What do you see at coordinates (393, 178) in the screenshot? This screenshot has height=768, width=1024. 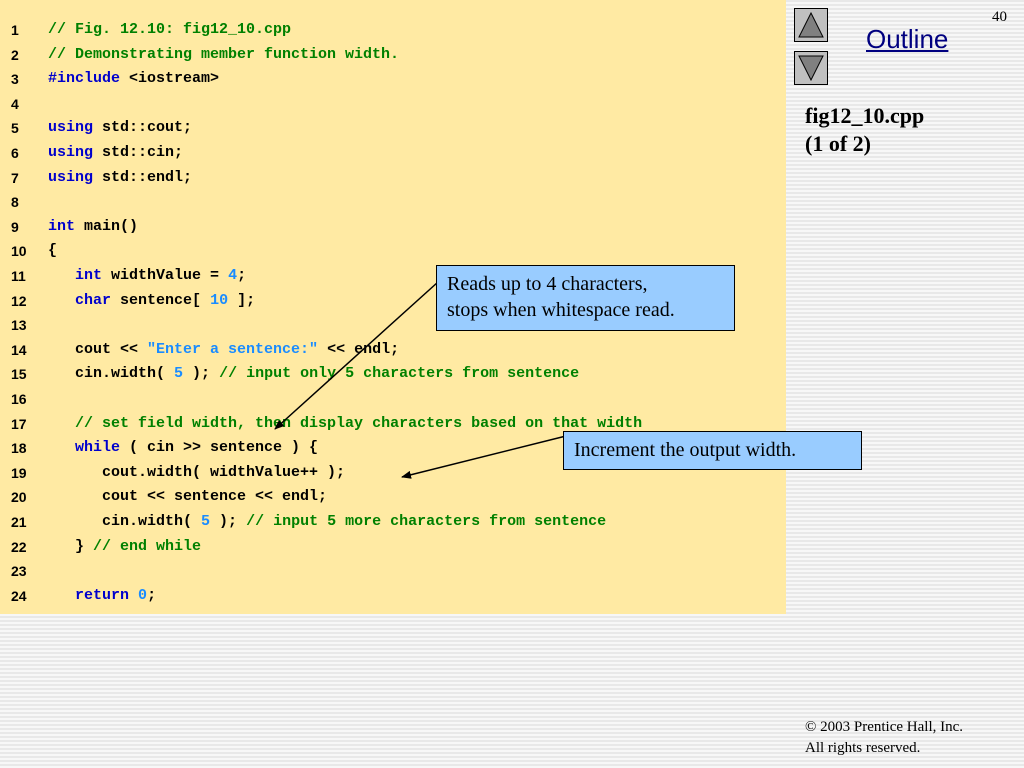 I see `code-line: 7 using std::endl;` at bounding box center [393, 178].